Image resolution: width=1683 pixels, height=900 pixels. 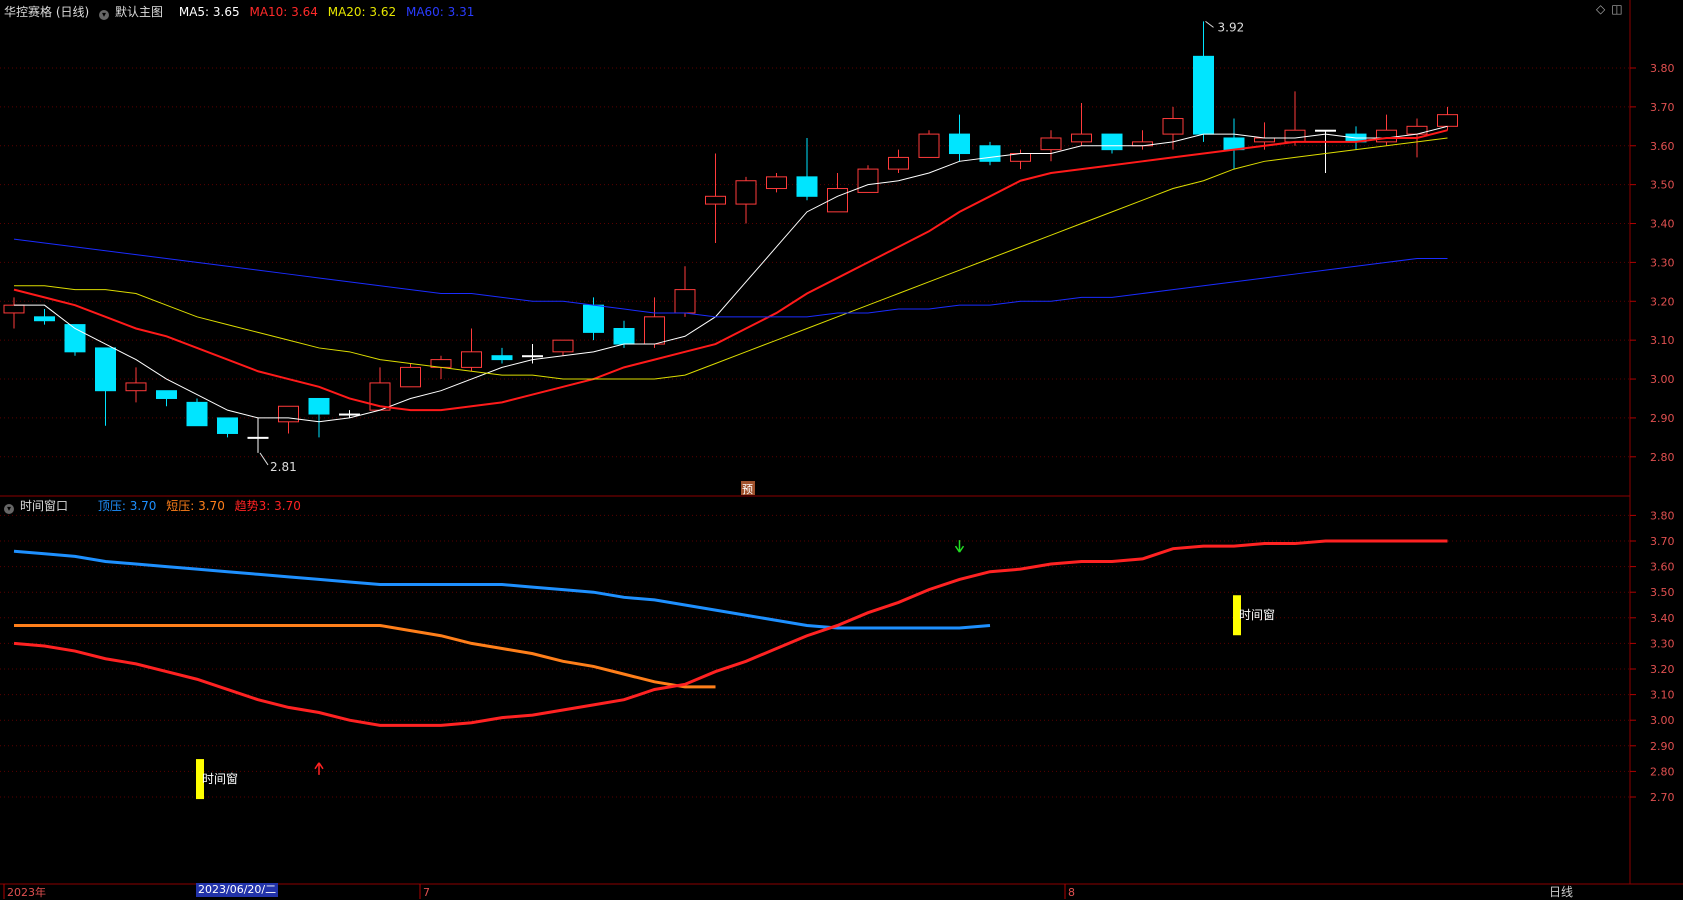 I want to click on y-tick-label: 3.40, so click(x=1662, y=618).